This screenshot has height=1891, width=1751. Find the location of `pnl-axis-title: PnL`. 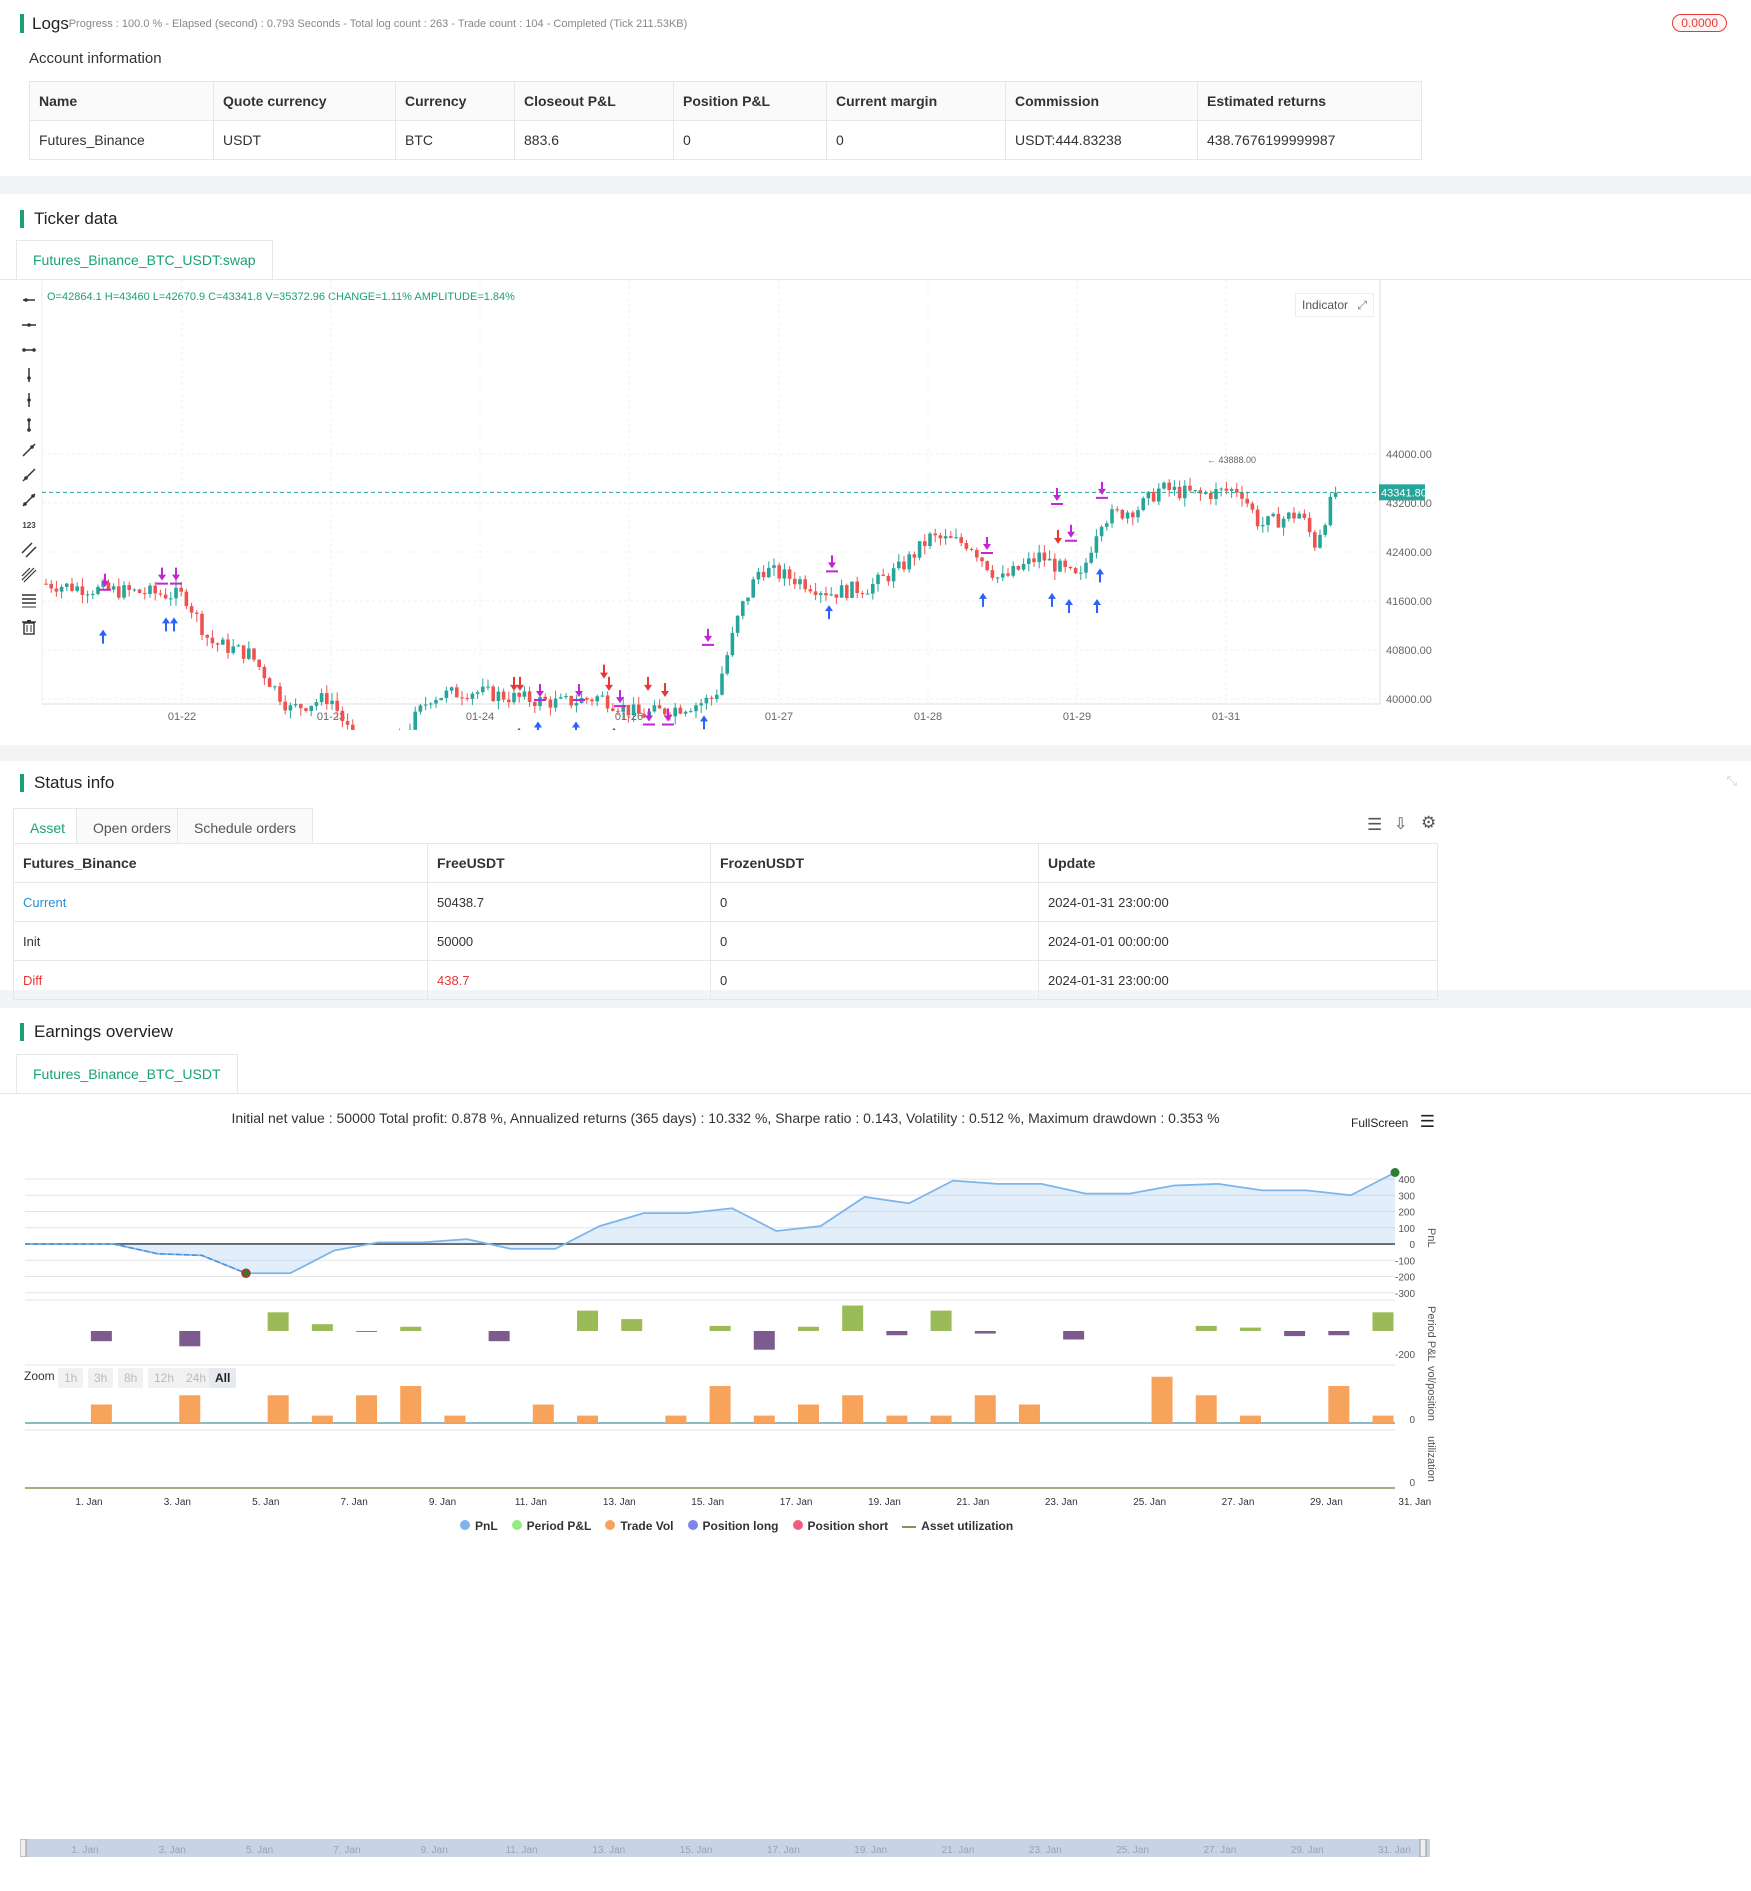

pnl-axis-title: PnL is located at coordinates (1431, 1238).